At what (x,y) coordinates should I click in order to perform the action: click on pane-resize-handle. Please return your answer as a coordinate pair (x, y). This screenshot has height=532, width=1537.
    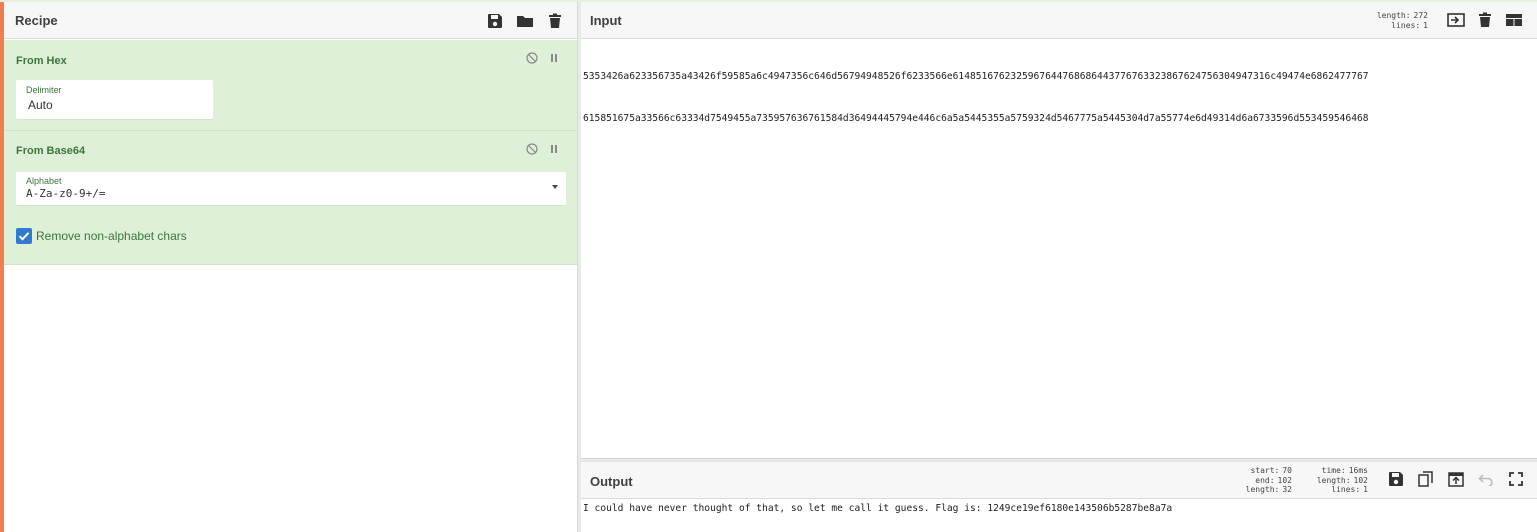
    Looking at the image, I should click on (579, 267).